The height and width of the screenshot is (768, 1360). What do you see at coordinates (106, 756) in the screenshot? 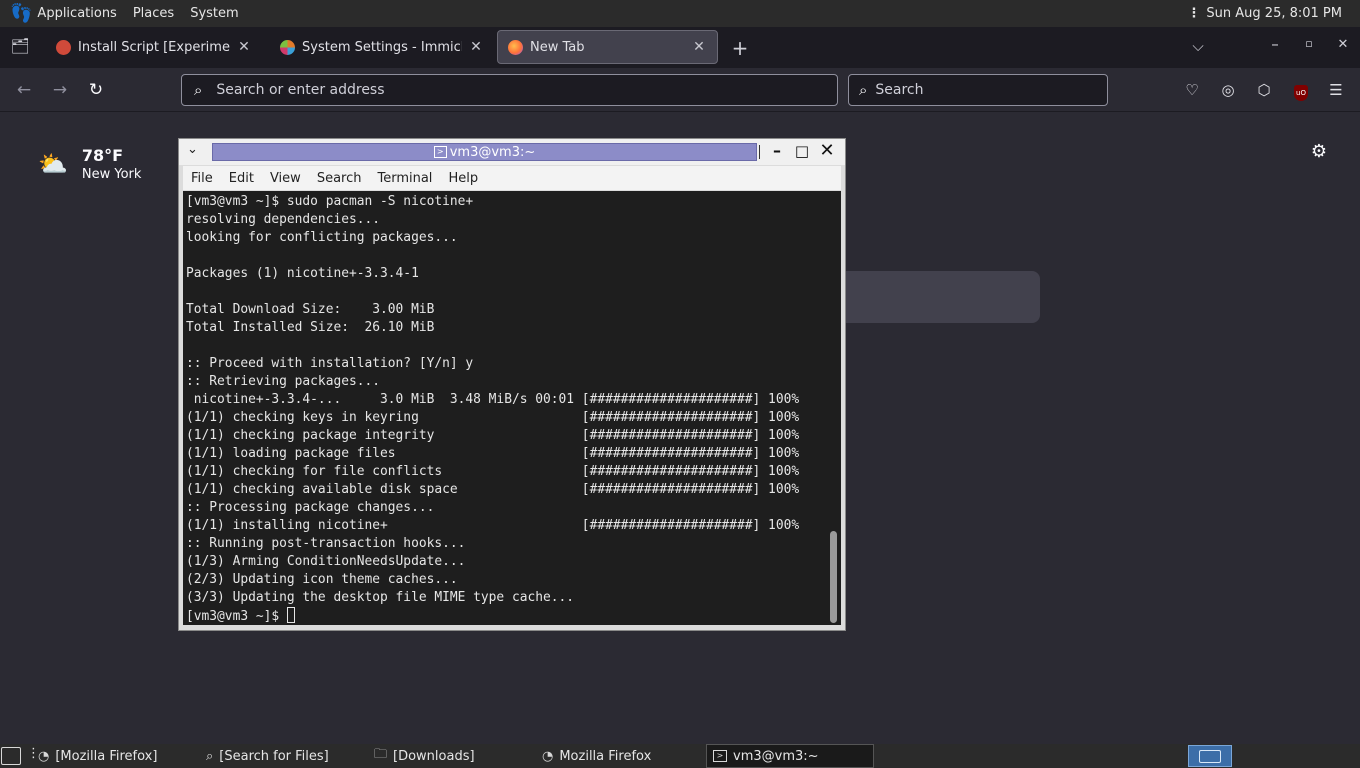
I see `taskbar-label: [Mozilla Firefox]` at bounding box center [106, 756].